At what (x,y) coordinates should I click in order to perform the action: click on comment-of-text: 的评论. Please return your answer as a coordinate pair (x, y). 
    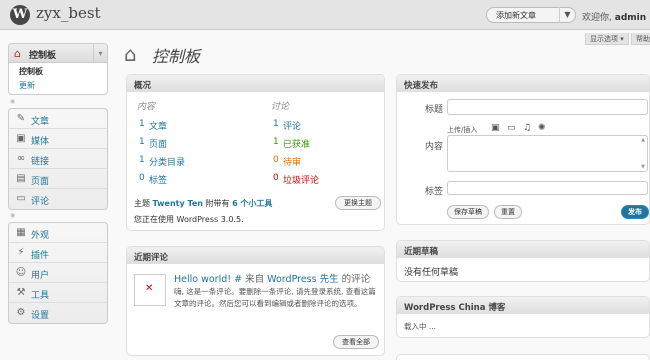
    Looking at the image, I should click on (356, 279).